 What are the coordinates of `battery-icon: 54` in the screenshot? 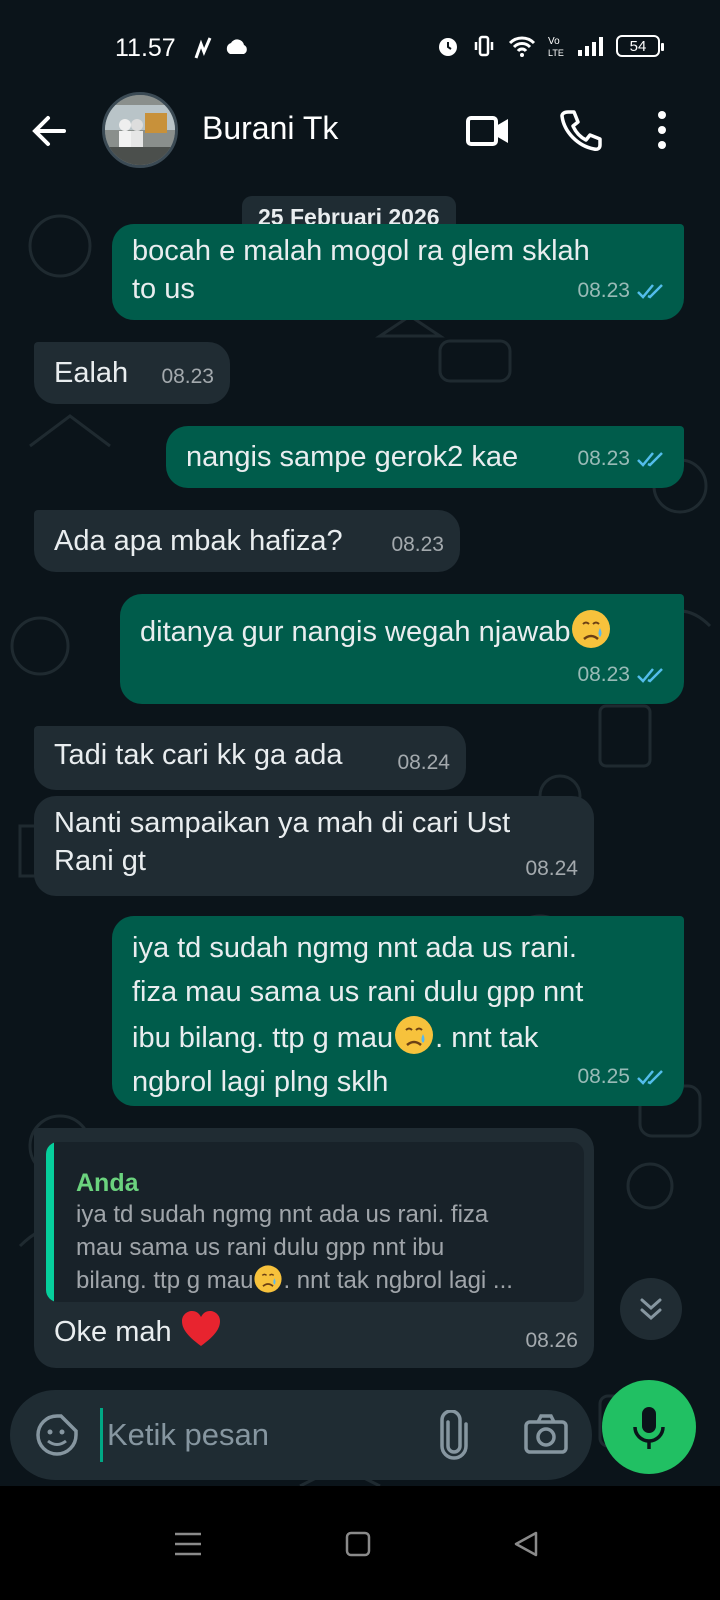 It's located at (640, 46).